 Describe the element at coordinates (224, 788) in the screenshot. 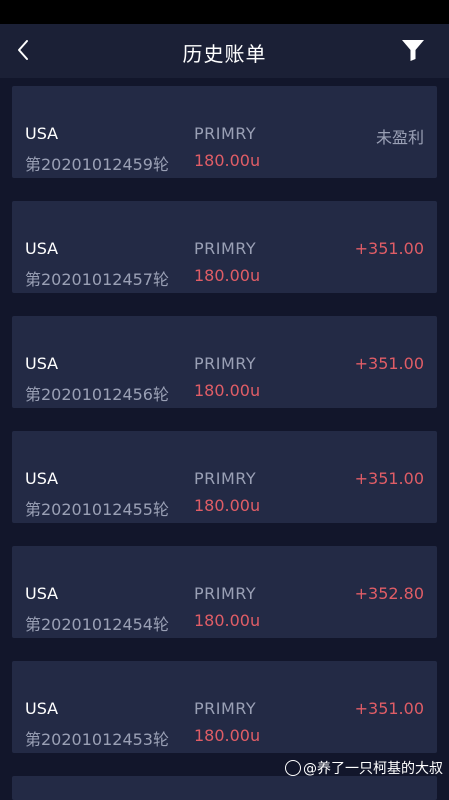

I see `bill-record-card-partial` at that location.